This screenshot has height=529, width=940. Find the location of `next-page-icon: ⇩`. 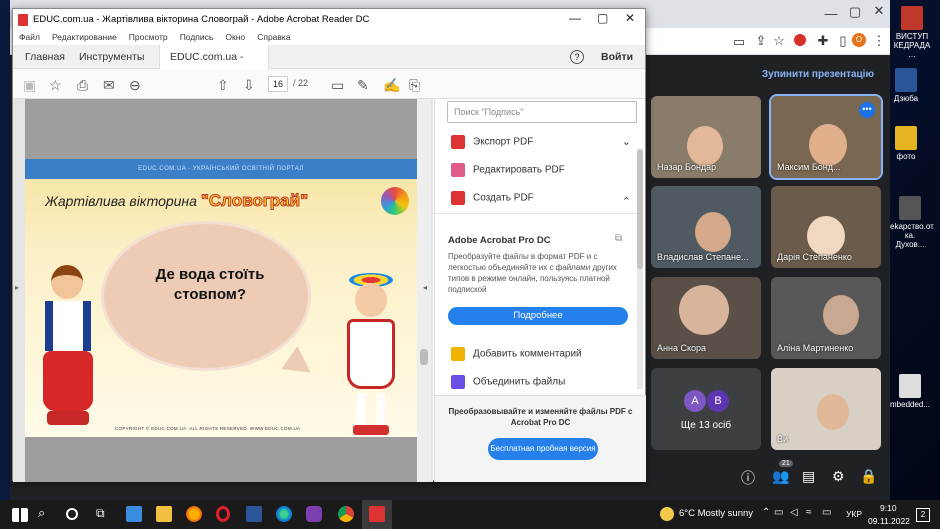

next-page-icon: ⇩ is located at coordinates (249, 85).